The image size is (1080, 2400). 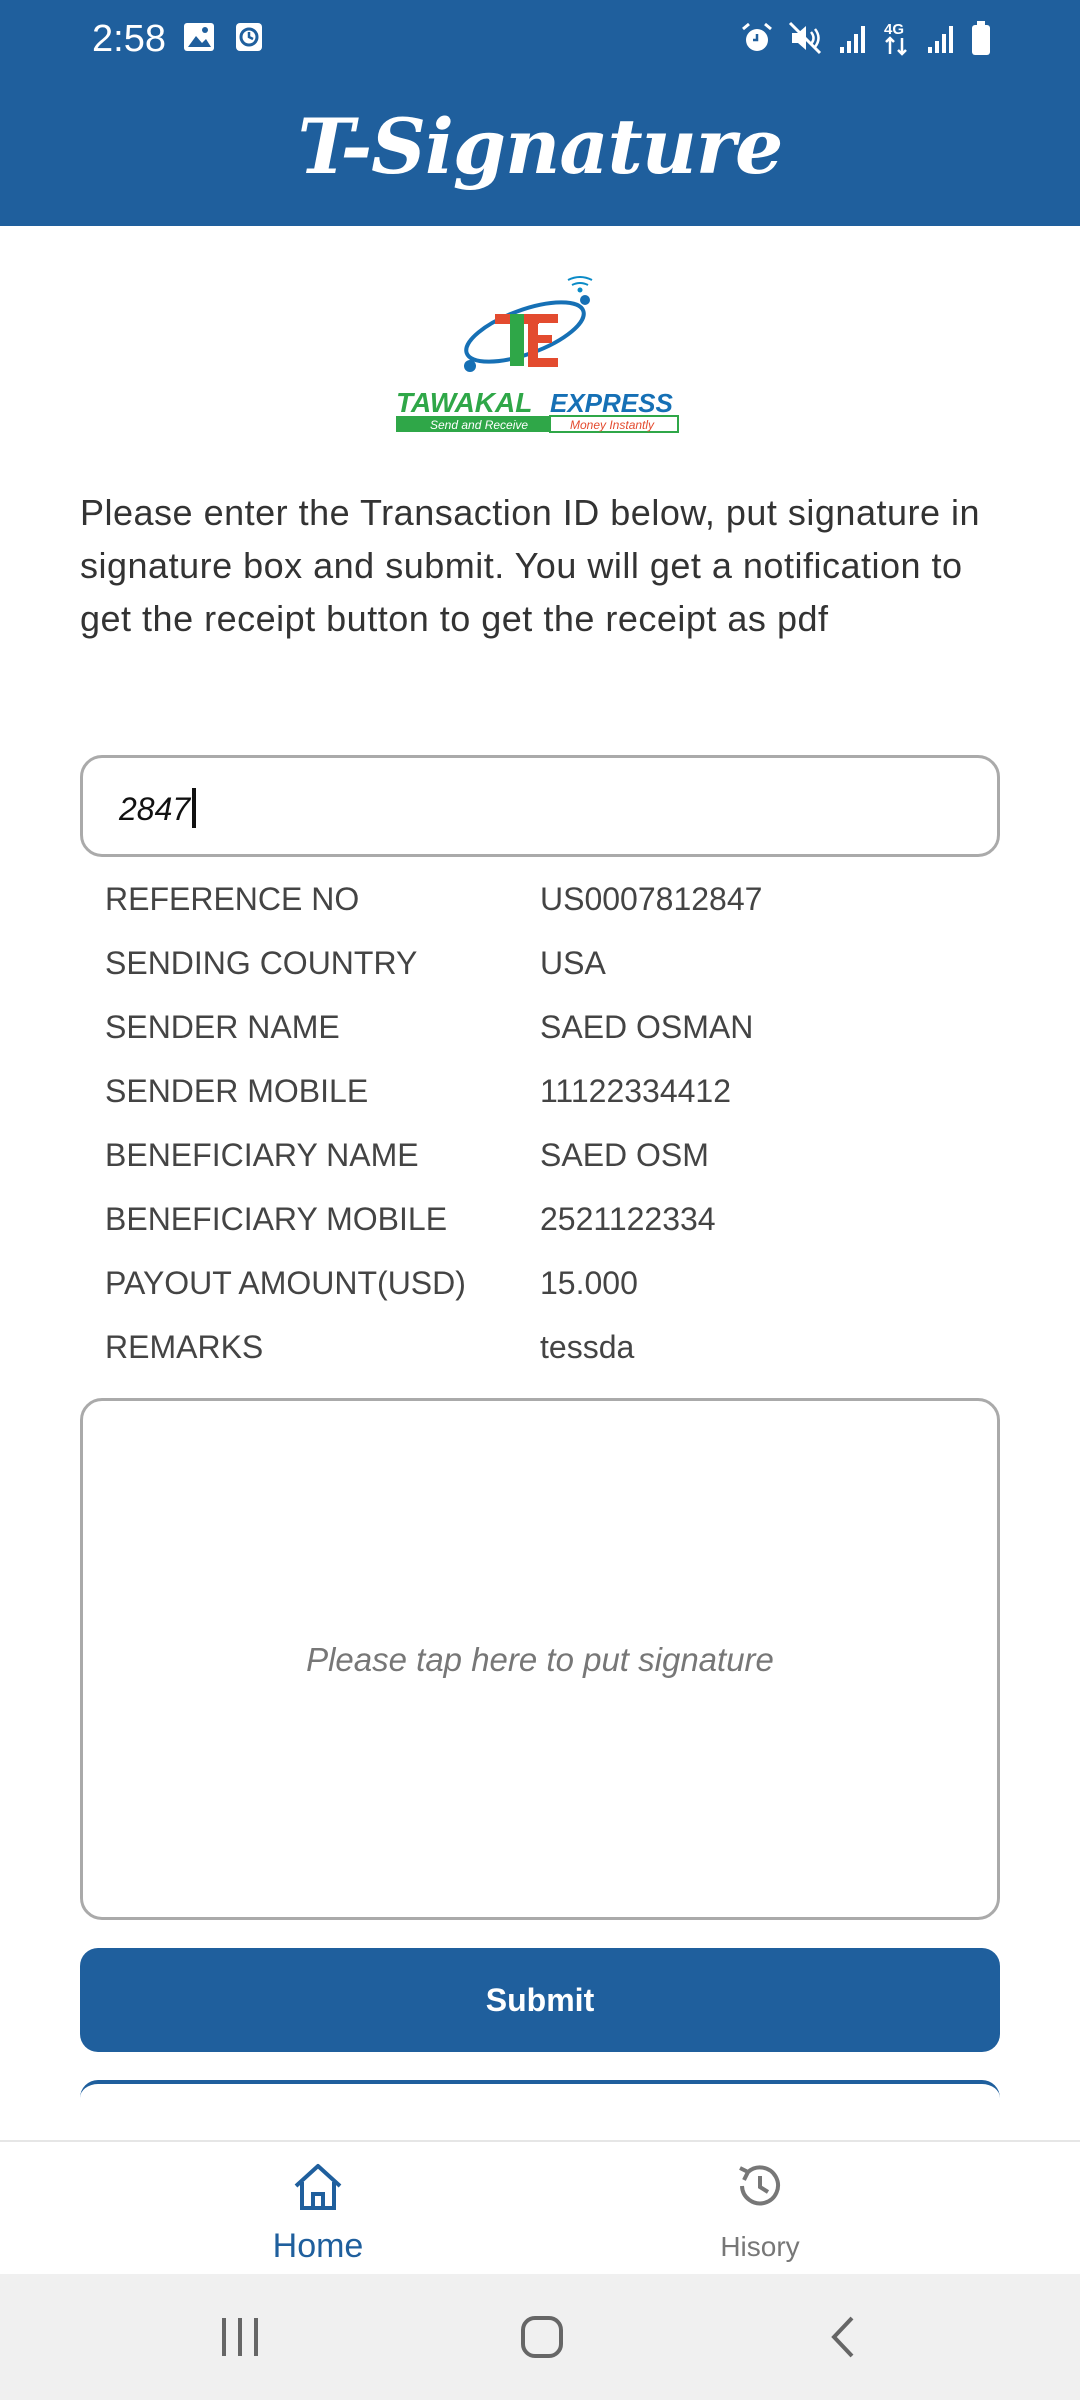 I want to click on secondary-button-partial, so click(x=540, y=2100).